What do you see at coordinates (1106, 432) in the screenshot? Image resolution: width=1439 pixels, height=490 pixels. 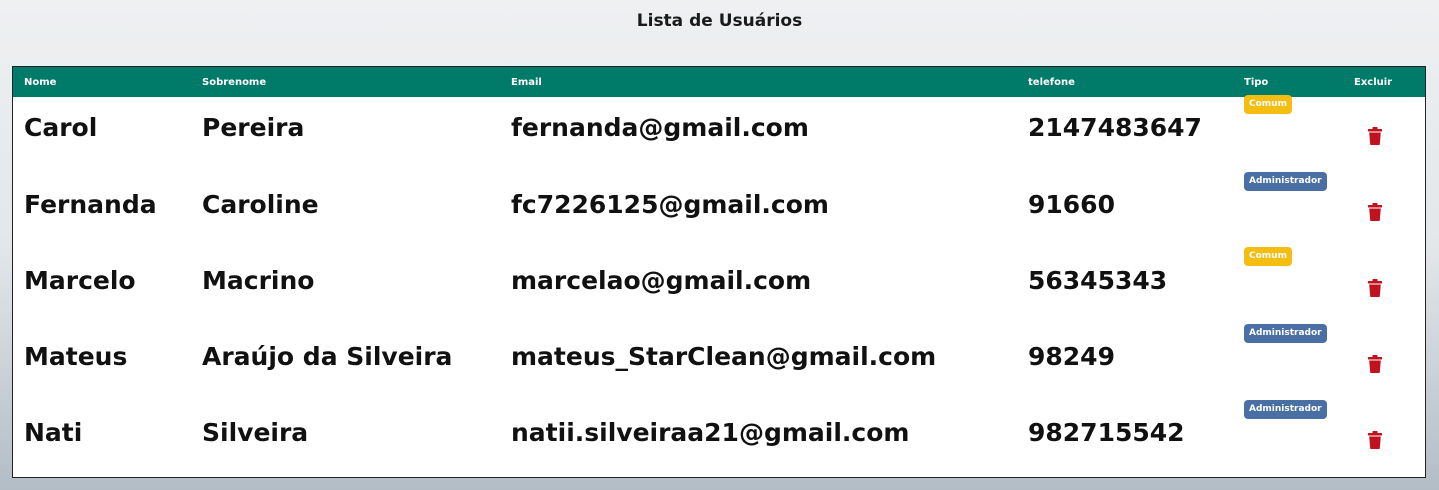 I see `cell-telefone: 982715542` at bounding box center [1106, 432].